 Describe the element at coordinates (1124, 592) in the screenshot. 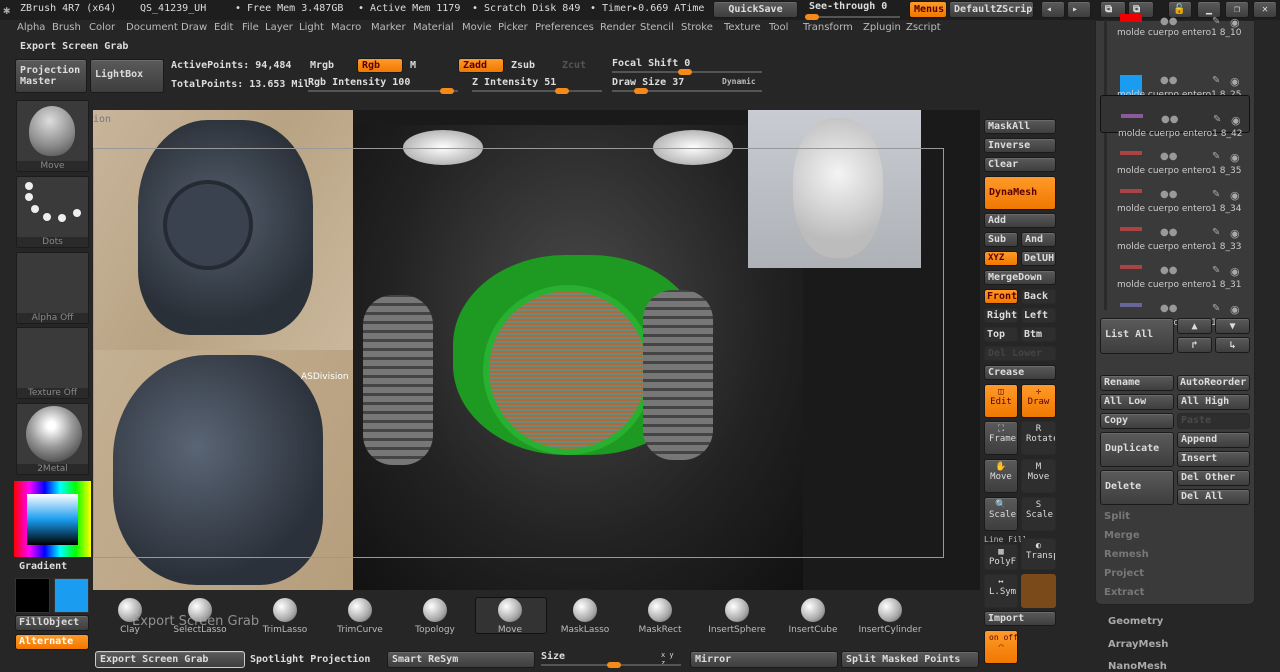

I see `extract-section: Extract` at that location.